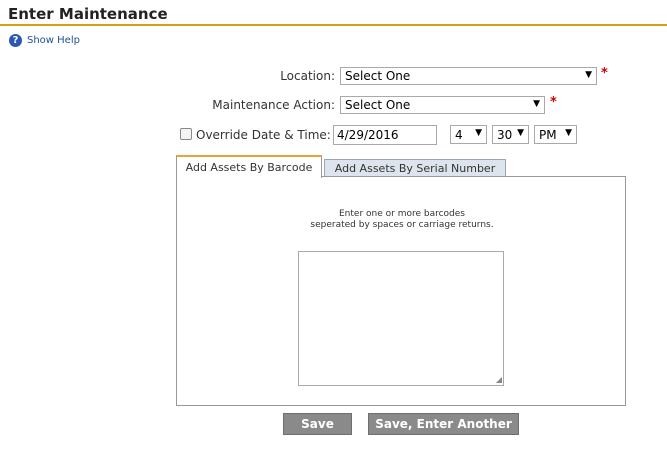 The image size is (667, 452). I want to click on ampm-select: PM ▼, so click(555, 134).